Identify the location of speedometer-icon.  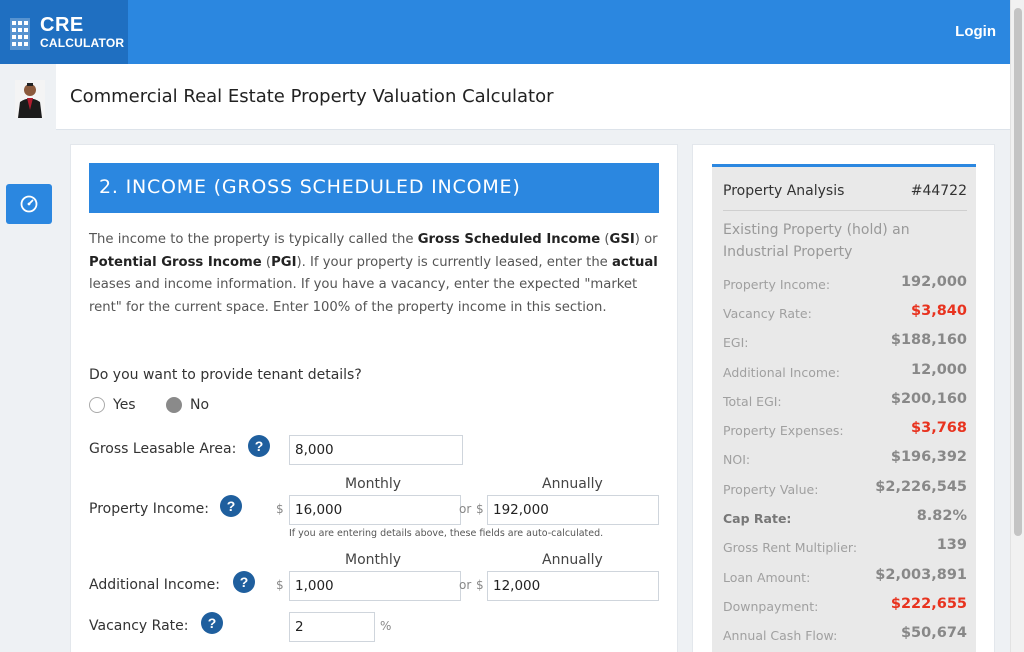
(29, 204).